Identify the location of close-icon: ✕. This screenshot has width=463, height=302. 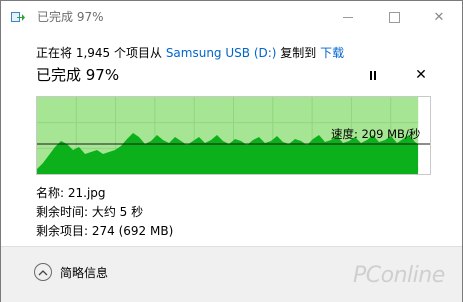
(439, 17).